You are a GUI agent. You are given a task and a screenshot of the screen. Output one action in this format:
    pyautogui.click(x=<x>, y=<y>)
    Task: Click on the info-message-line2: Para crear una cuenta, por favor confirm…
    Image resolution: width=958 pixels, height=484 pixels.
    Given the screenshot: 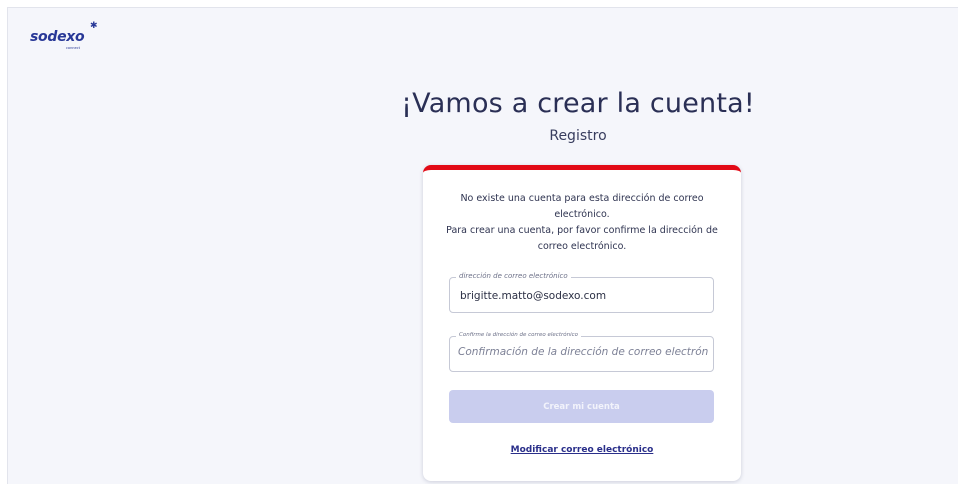 What is the action you would take?
    pyautogui.click(x=582, y=238)
    